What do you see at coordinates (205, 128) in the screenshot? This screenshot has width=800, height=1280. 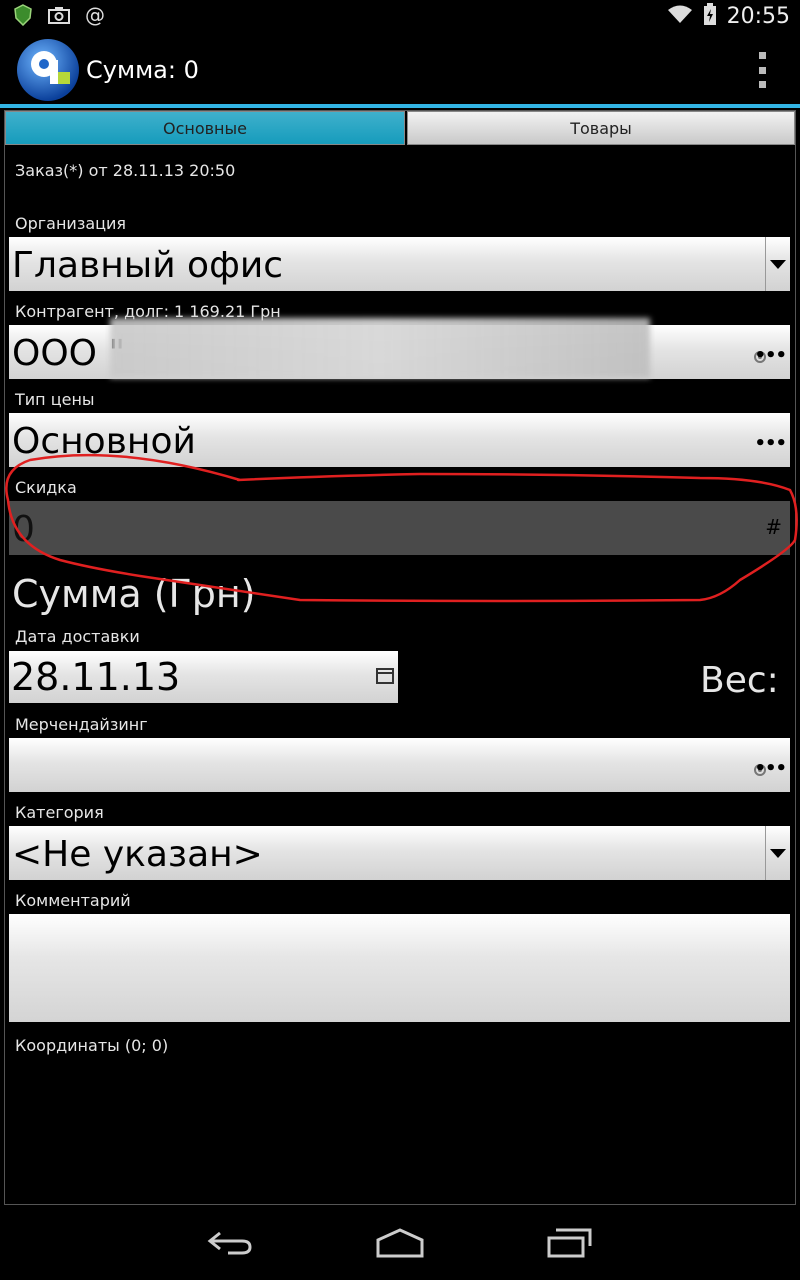 I see `tab-main: Основные` at bounding box center [205, 128].